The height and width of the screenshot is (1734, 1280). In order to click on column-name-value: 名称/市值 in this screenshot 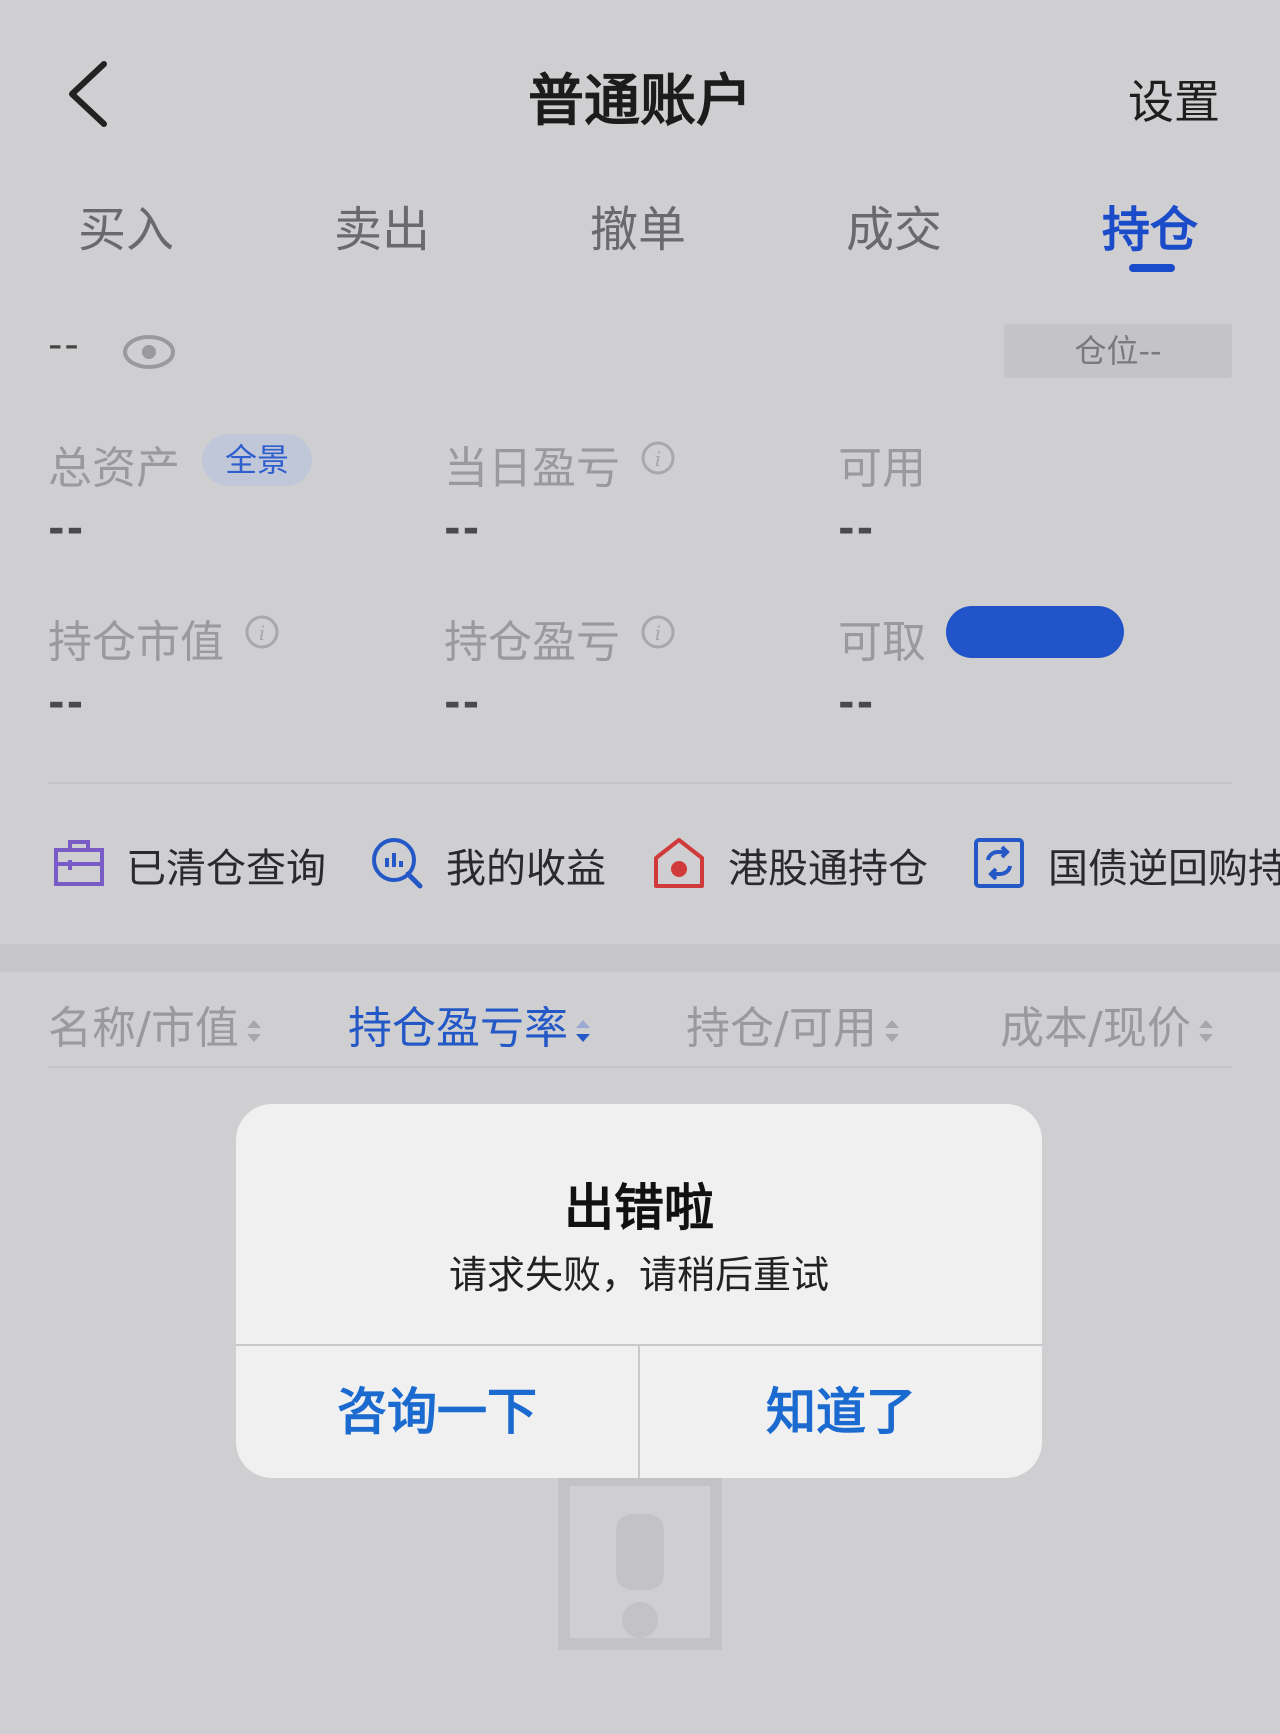, I will do `click(155, 1024)`.